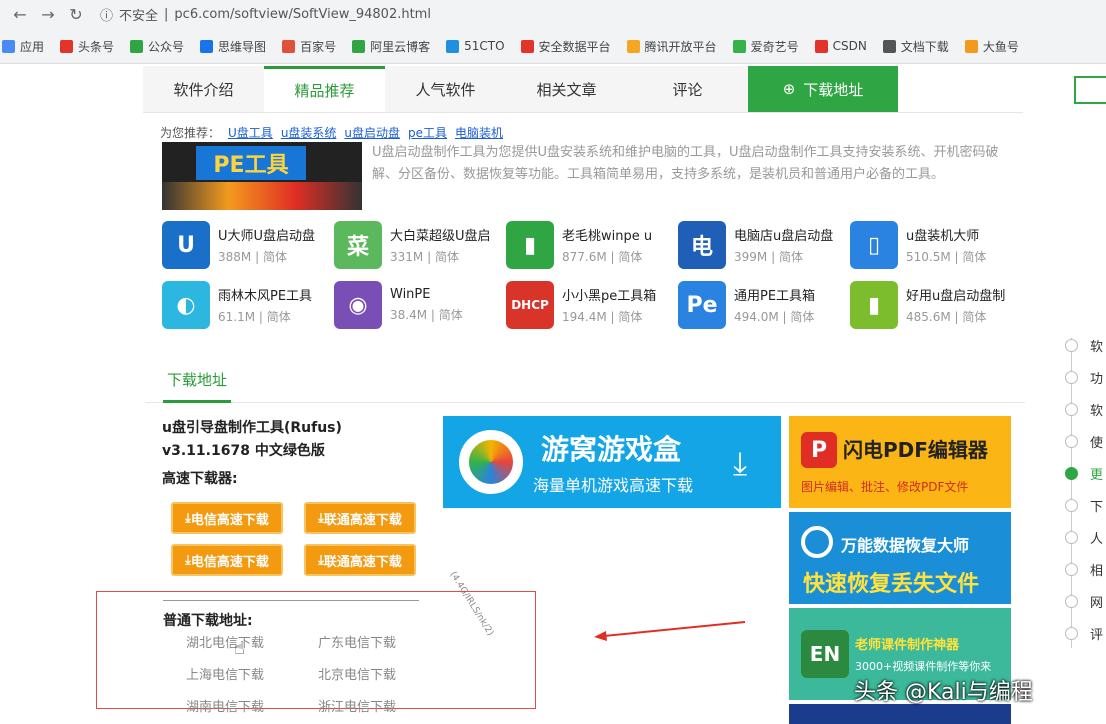  Describe the element at coordinates (618, 305) in the screenshot. I see `app-info: 小小黑pe工具箱 194.4M | 简体` at that location.